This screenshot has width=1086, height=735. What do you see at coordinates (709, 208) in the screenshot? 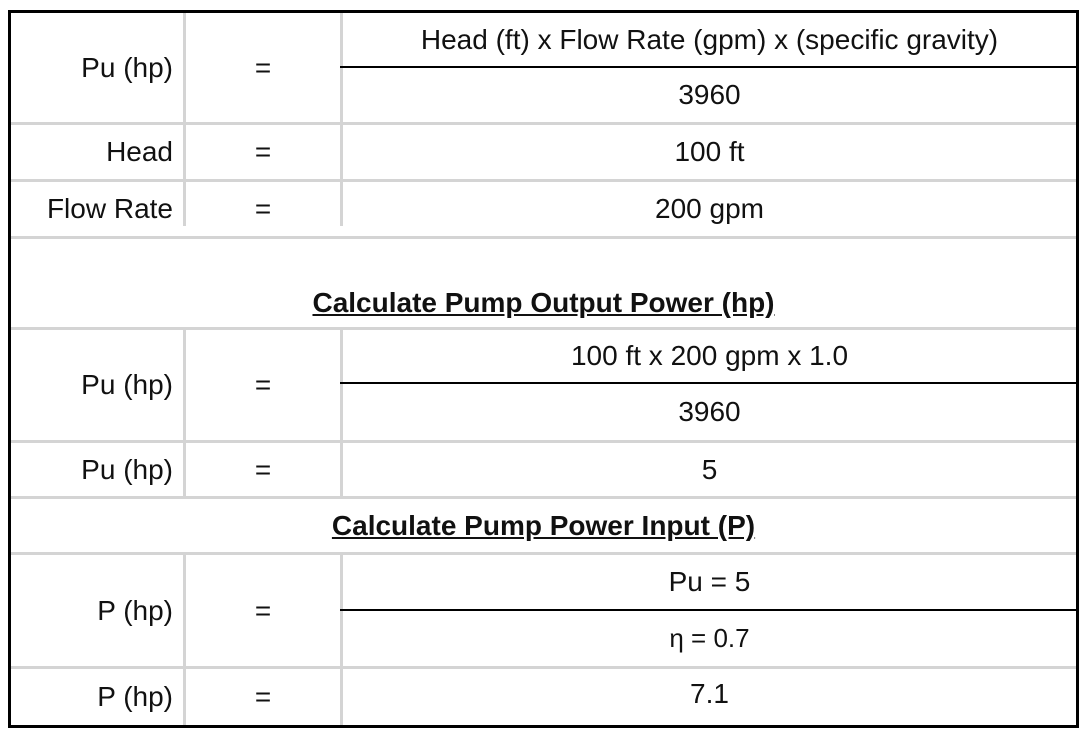
I see `flow-rate-value: 200 gpm` at bounding box center [709, 208].